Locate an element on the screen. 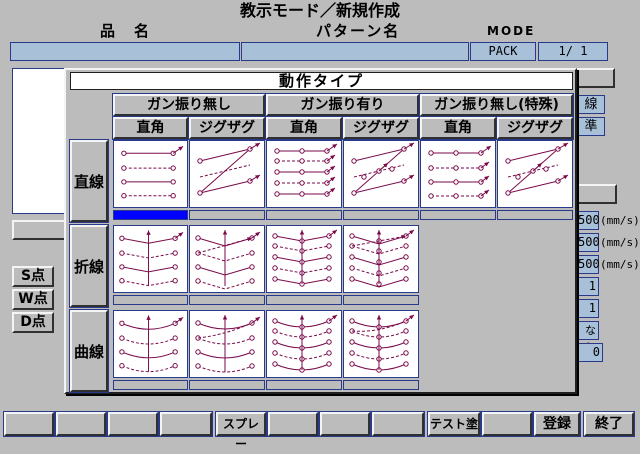 This screenshot has height=454, width=640. s-point-button: S点 is located at coordinates (33, 276).